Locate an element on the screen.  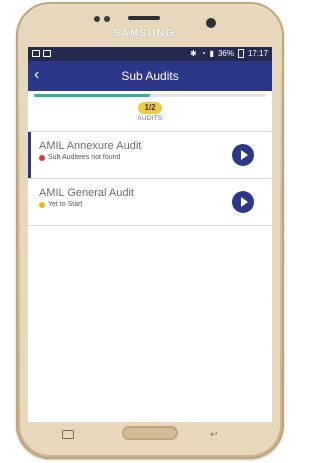
page-title: Sub Audits is located at coordinates (150, 76).